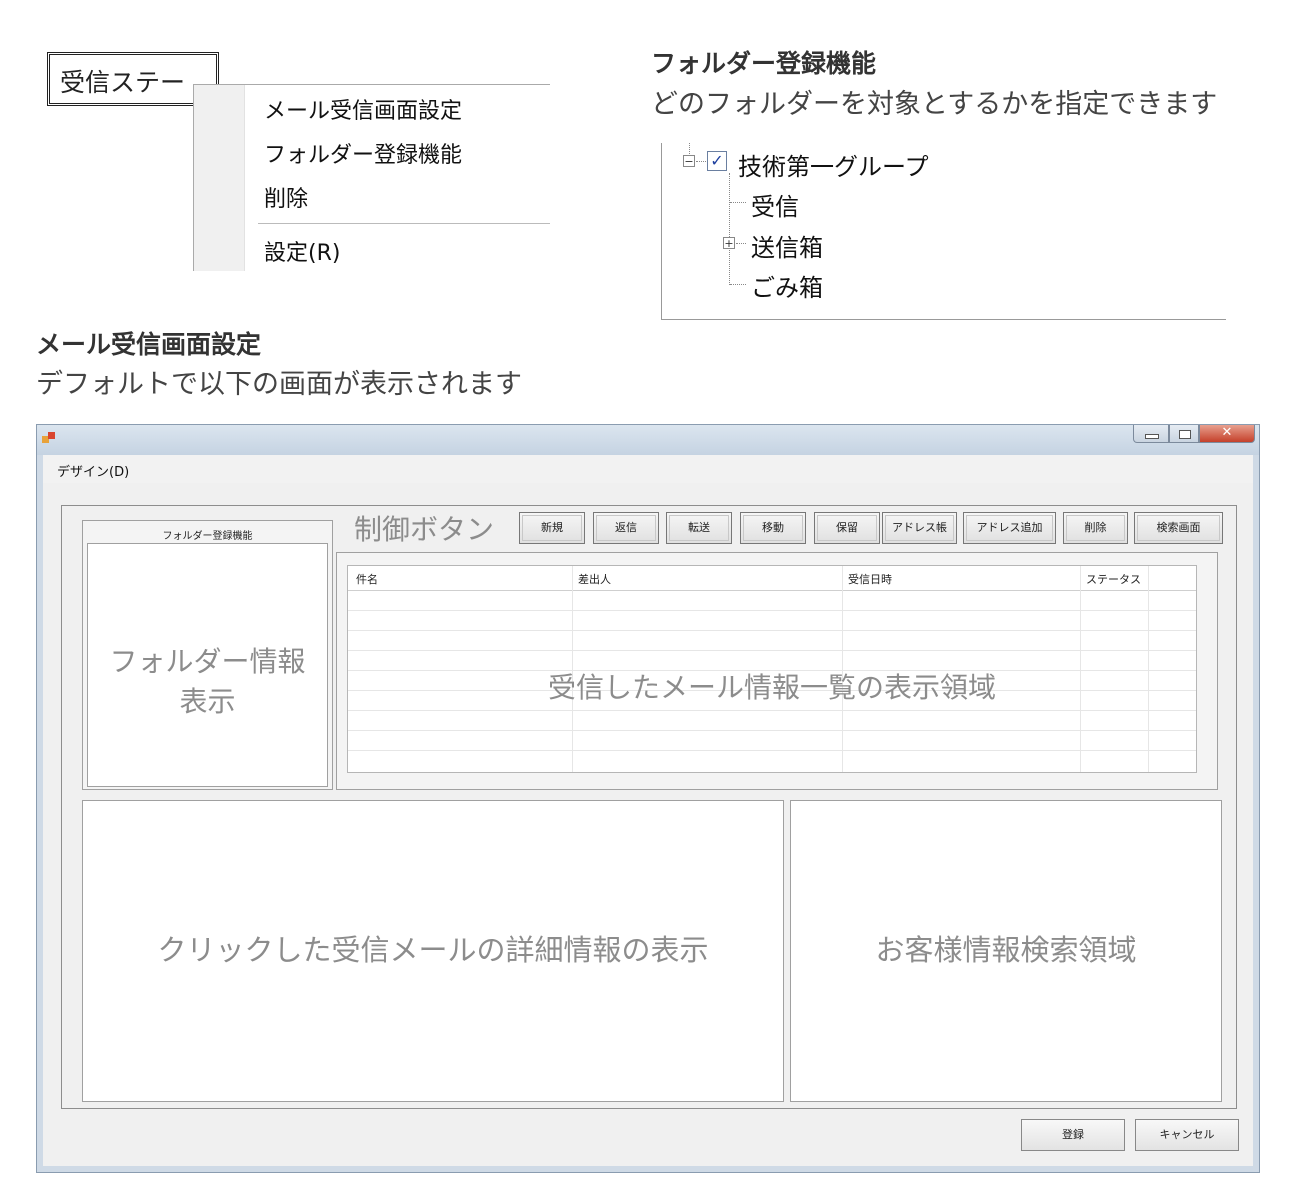 This screenshot has height=1187, width=1300. I want to click on add-address-button: アドレス追加, so click(1009, 528).